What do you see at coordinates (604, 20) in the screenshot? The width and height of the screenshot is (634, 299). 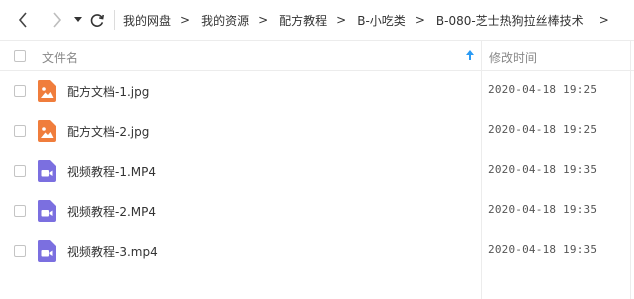 I see `breadcrumb-expand-arrow: >` at bounding box center [604, 20].